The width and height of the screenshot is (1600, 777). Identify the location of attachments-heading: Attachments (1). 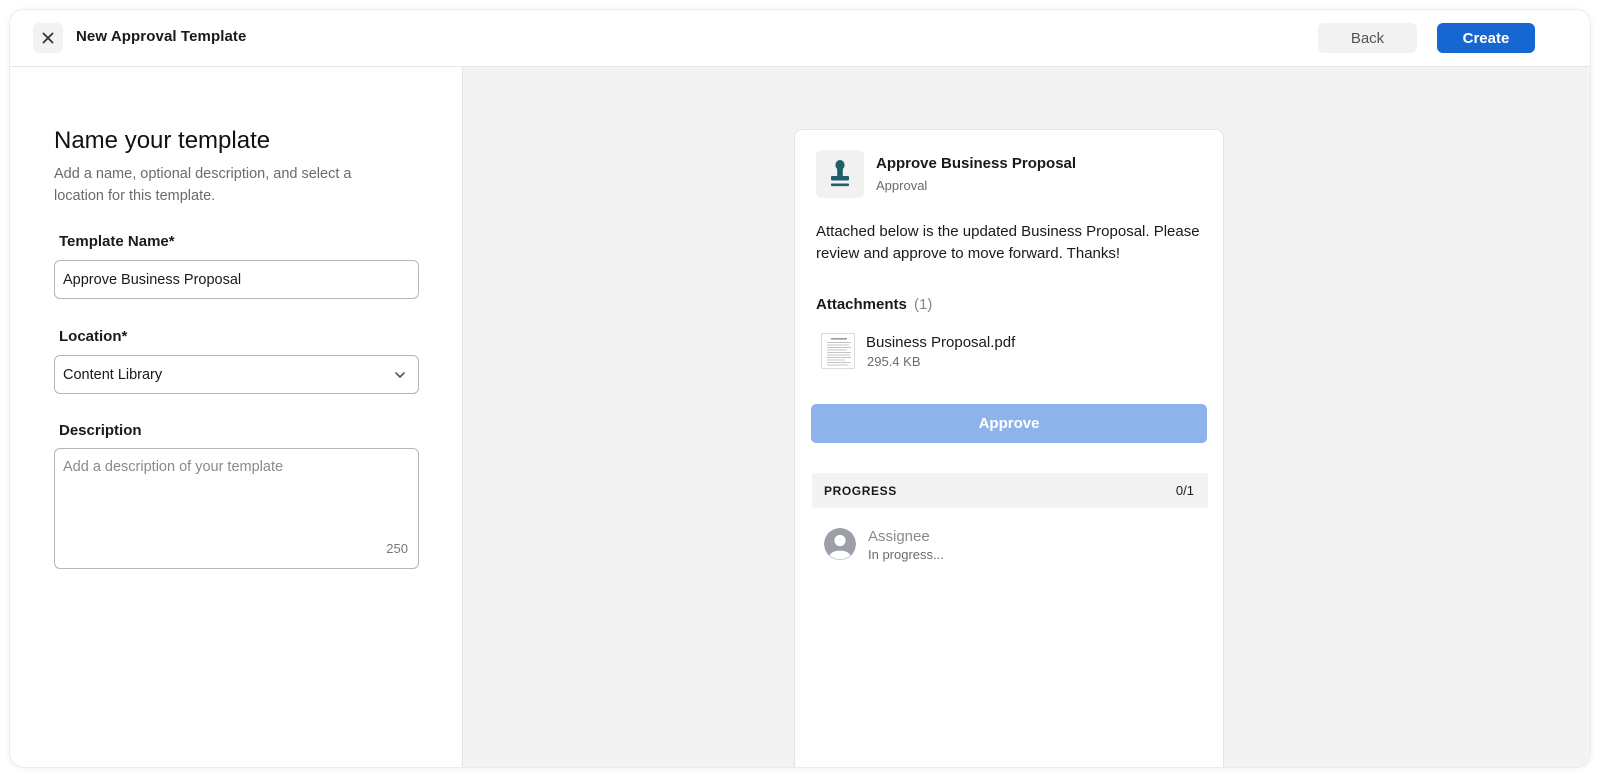
(874, 304).